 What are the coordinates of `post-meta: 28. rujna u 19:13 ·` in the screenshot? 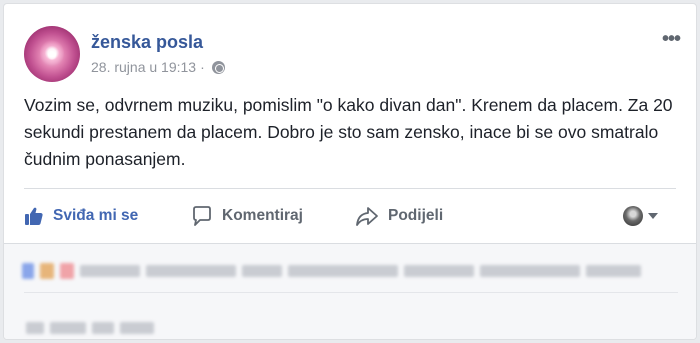 It's located at (158, 67).